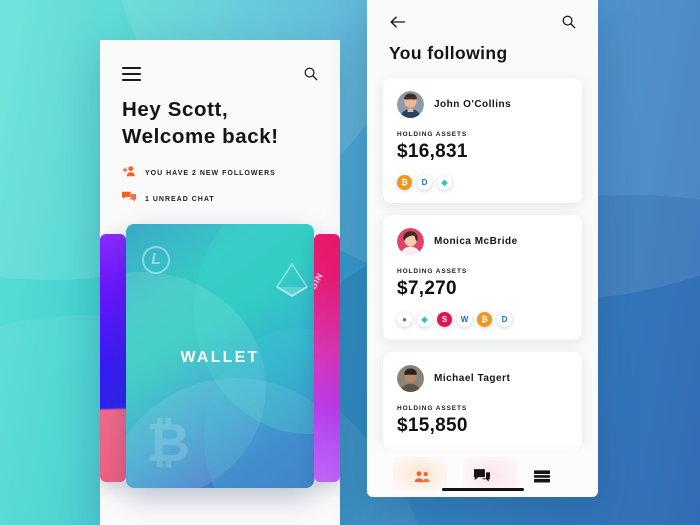 The image size is (700, 525). I want to click on user-name: Michael Tagert, so click(472, 378).